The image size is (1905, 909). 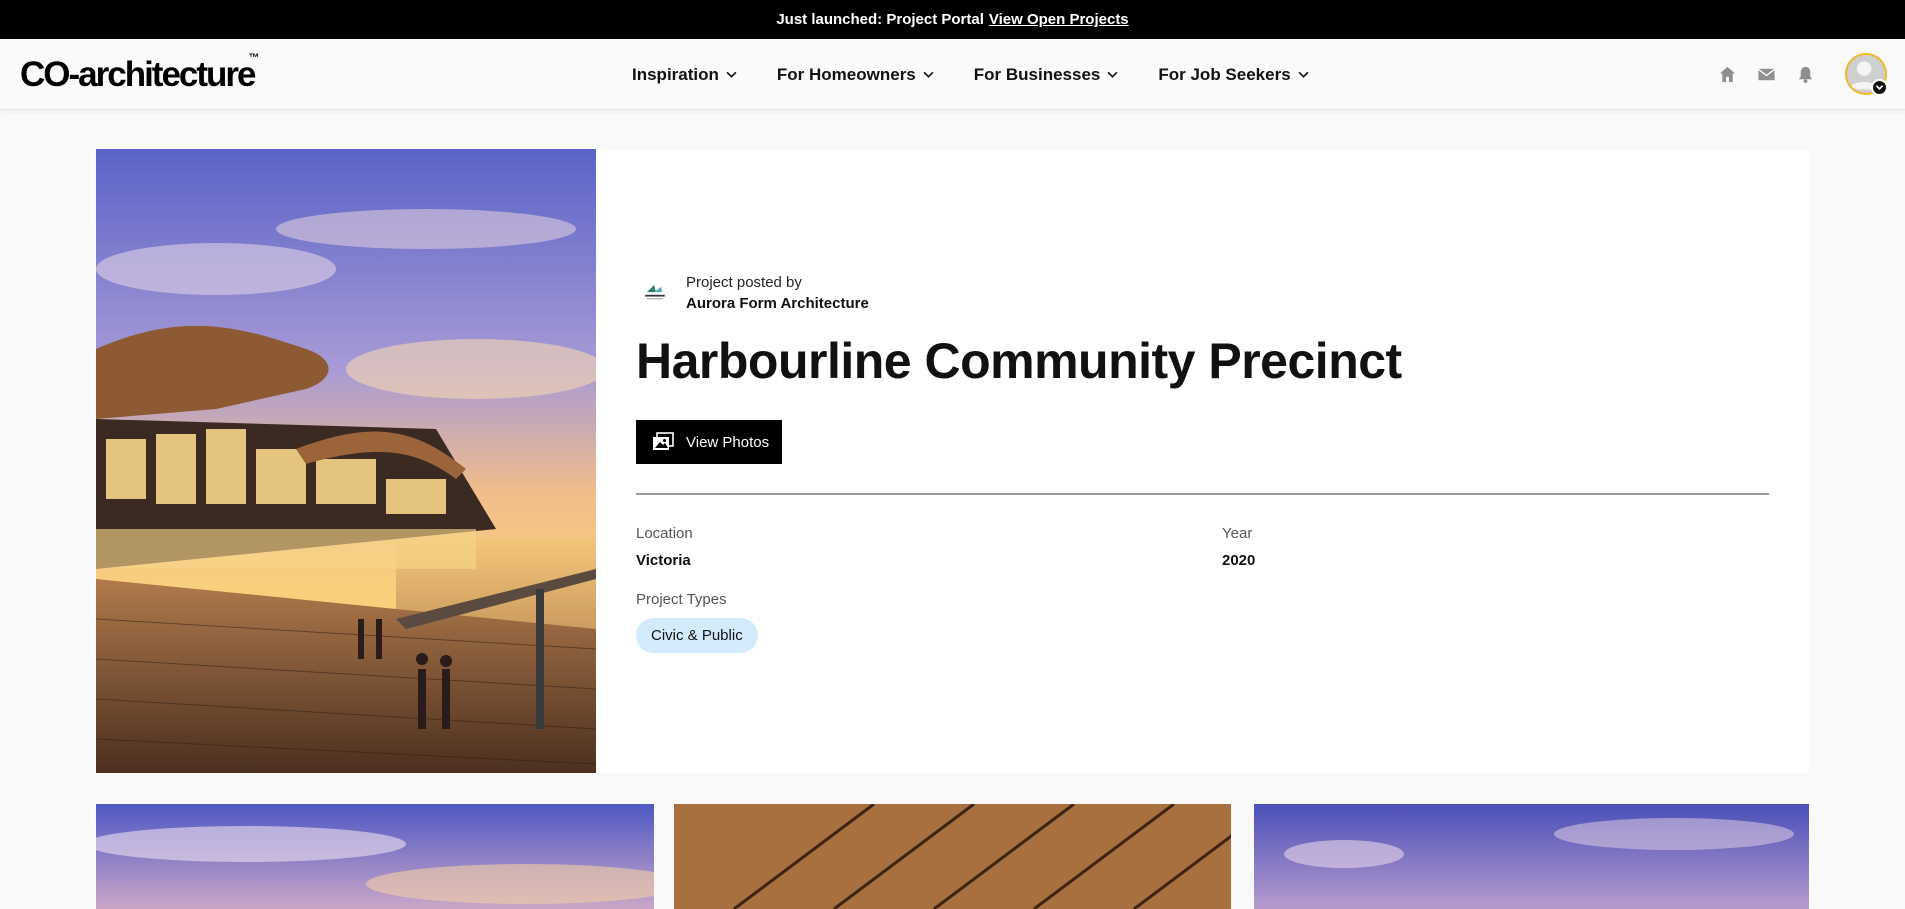 What do you see at coordinates (697, 635) in the screenshot?
I see `project-type-tag: Civic & Public` at bounding box center [697, 635].